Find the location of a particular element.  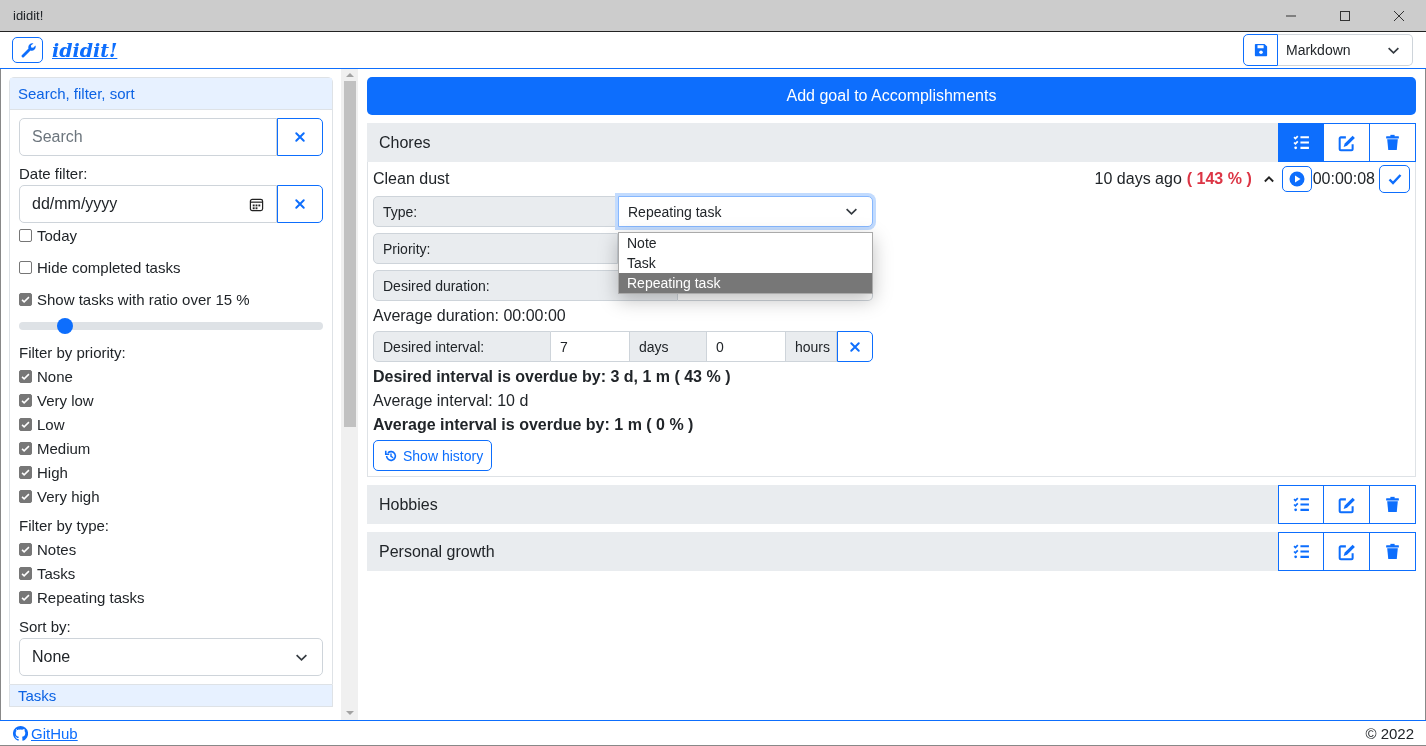

interval-stat-text: Desired interval is overdue by: 3 d, 1 m ( 43 % ) is located at coordinates (552, 377).